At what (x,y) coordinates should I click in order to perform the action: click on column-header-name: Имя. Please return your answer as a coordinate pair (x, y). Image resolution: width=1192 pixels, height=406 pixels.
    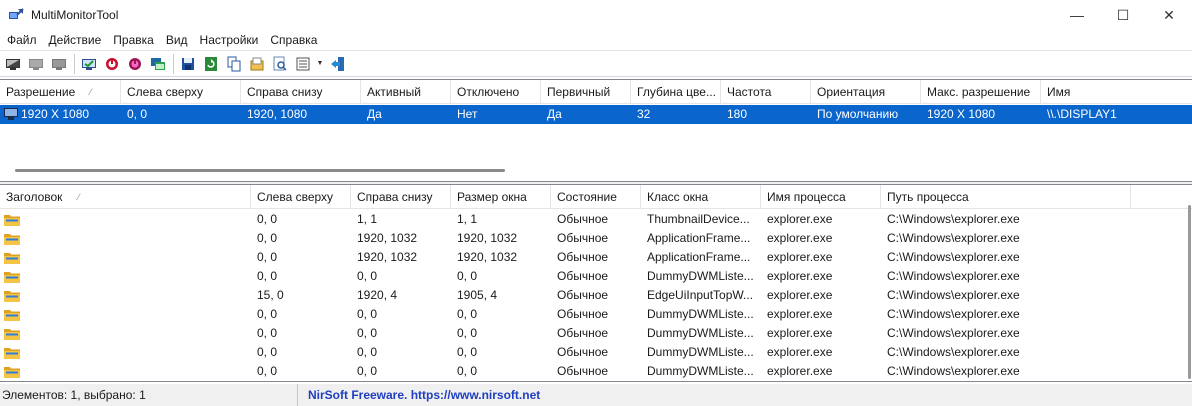
    Looking at the image, I should click on (1116, 92).